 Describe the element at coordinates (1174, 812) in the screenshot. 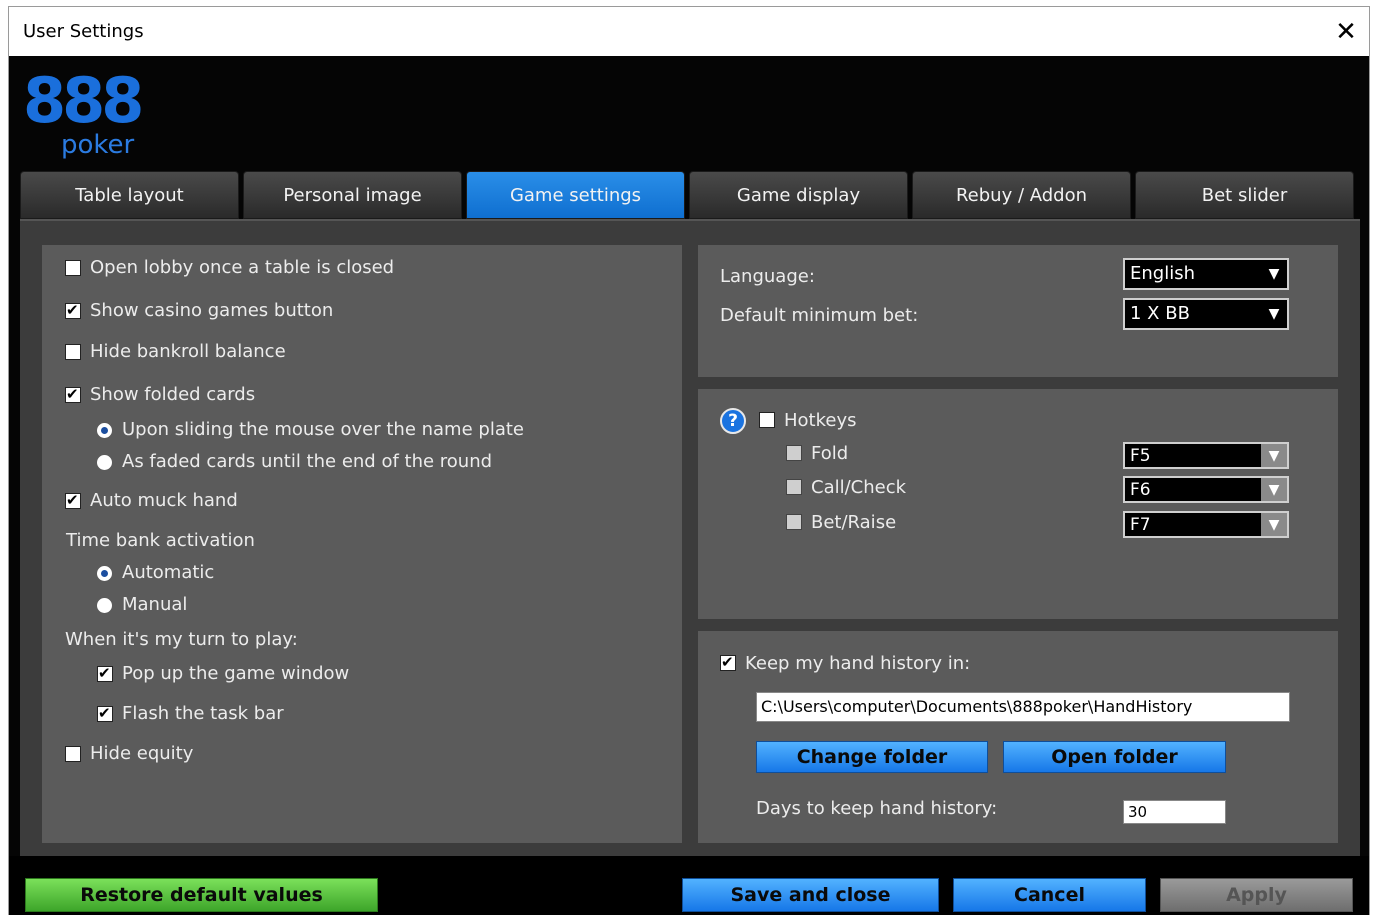

I see `days-input: 30` at that location.